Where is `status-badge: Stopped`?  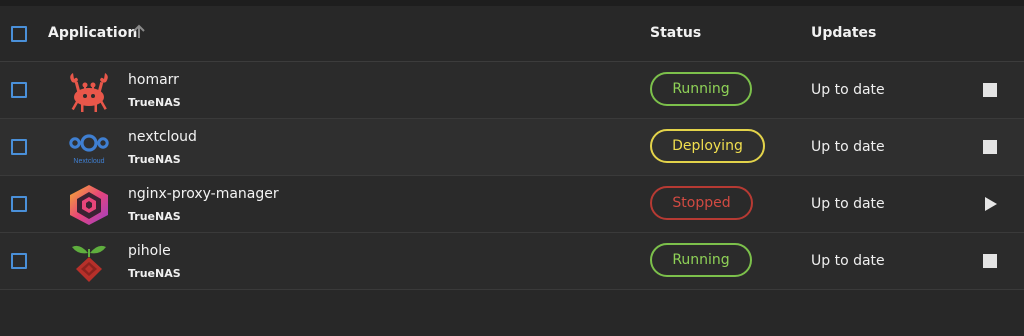 status-badge: Stopped is located at coordinates (701, 203).